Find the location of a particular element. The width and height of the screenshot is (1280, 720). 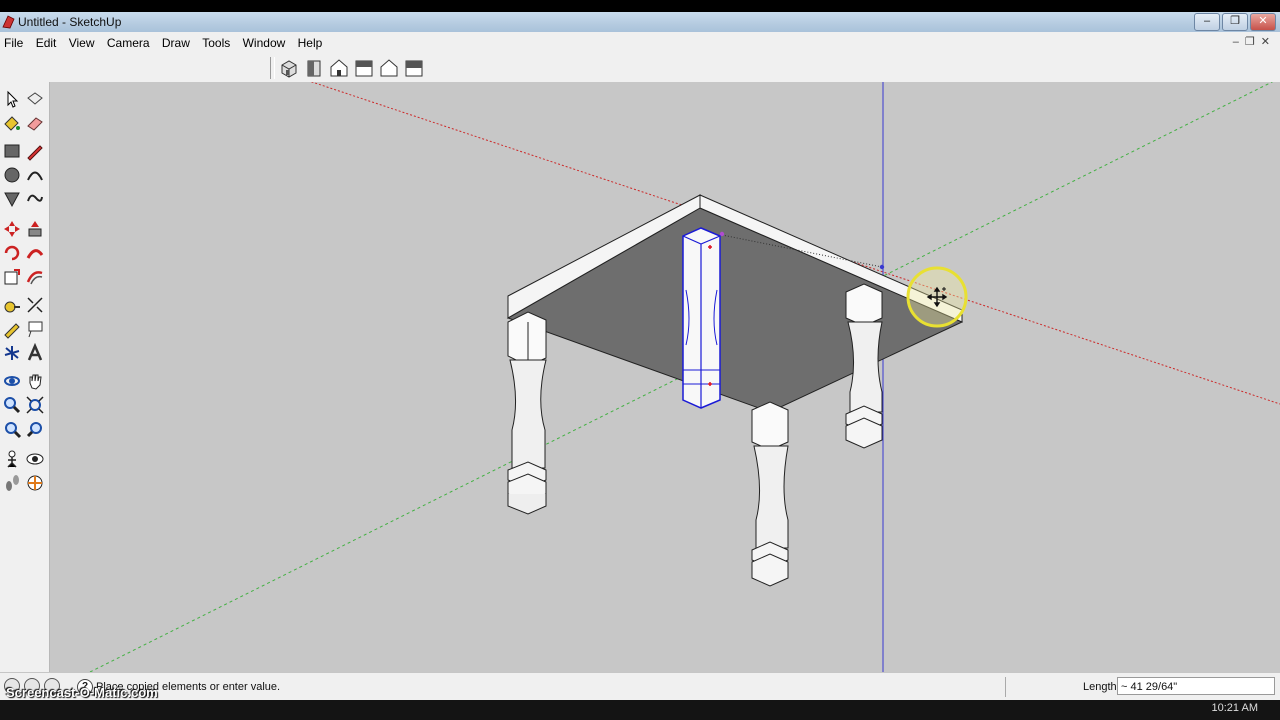

tools-sidebar is located at coordinates (25, 377).